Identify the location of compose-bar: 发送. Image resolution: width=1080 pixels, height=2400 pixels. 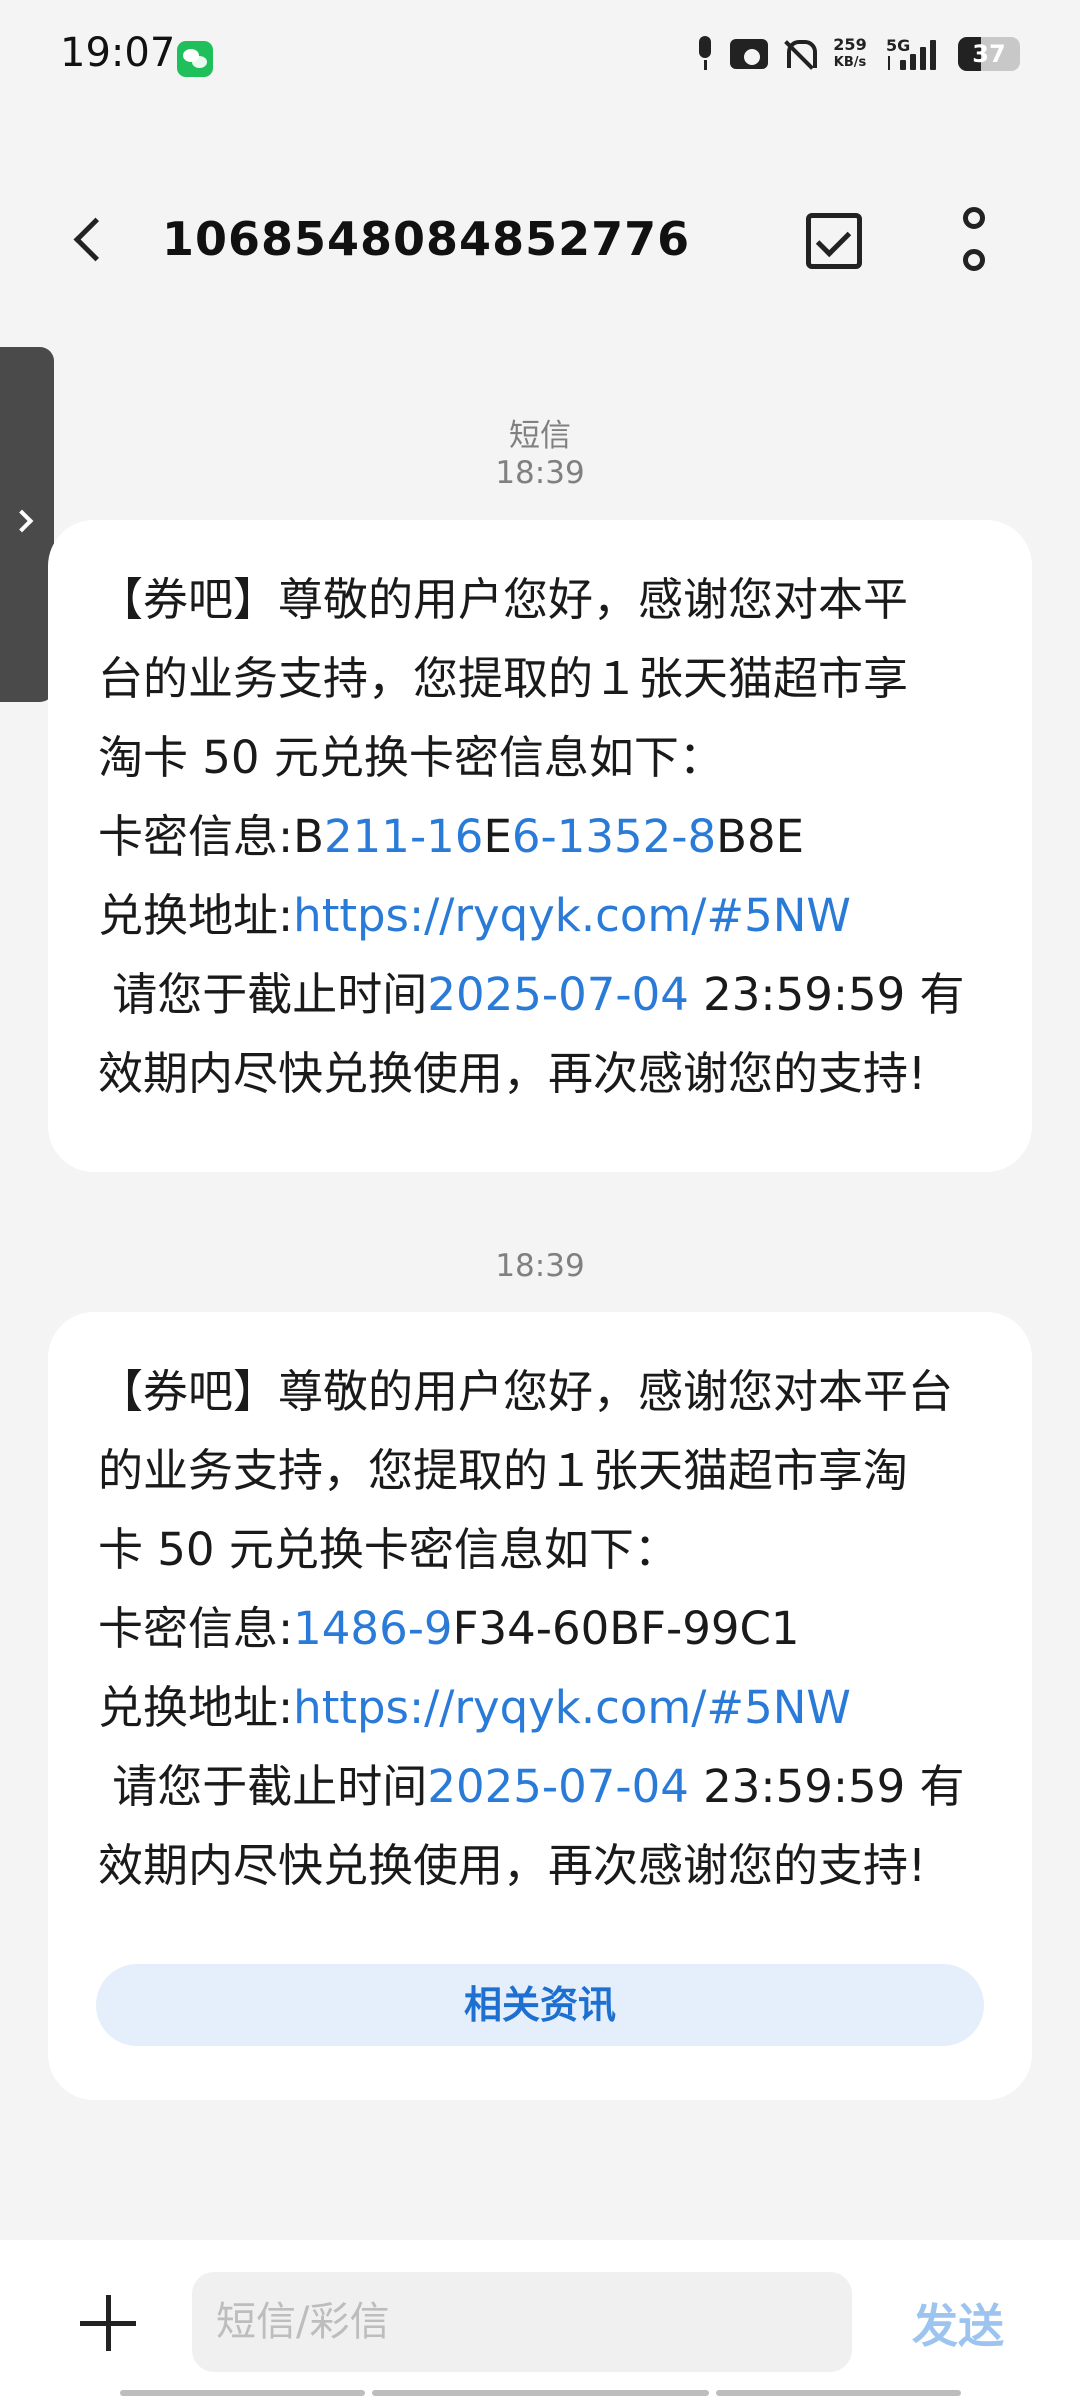
(540, 2320).